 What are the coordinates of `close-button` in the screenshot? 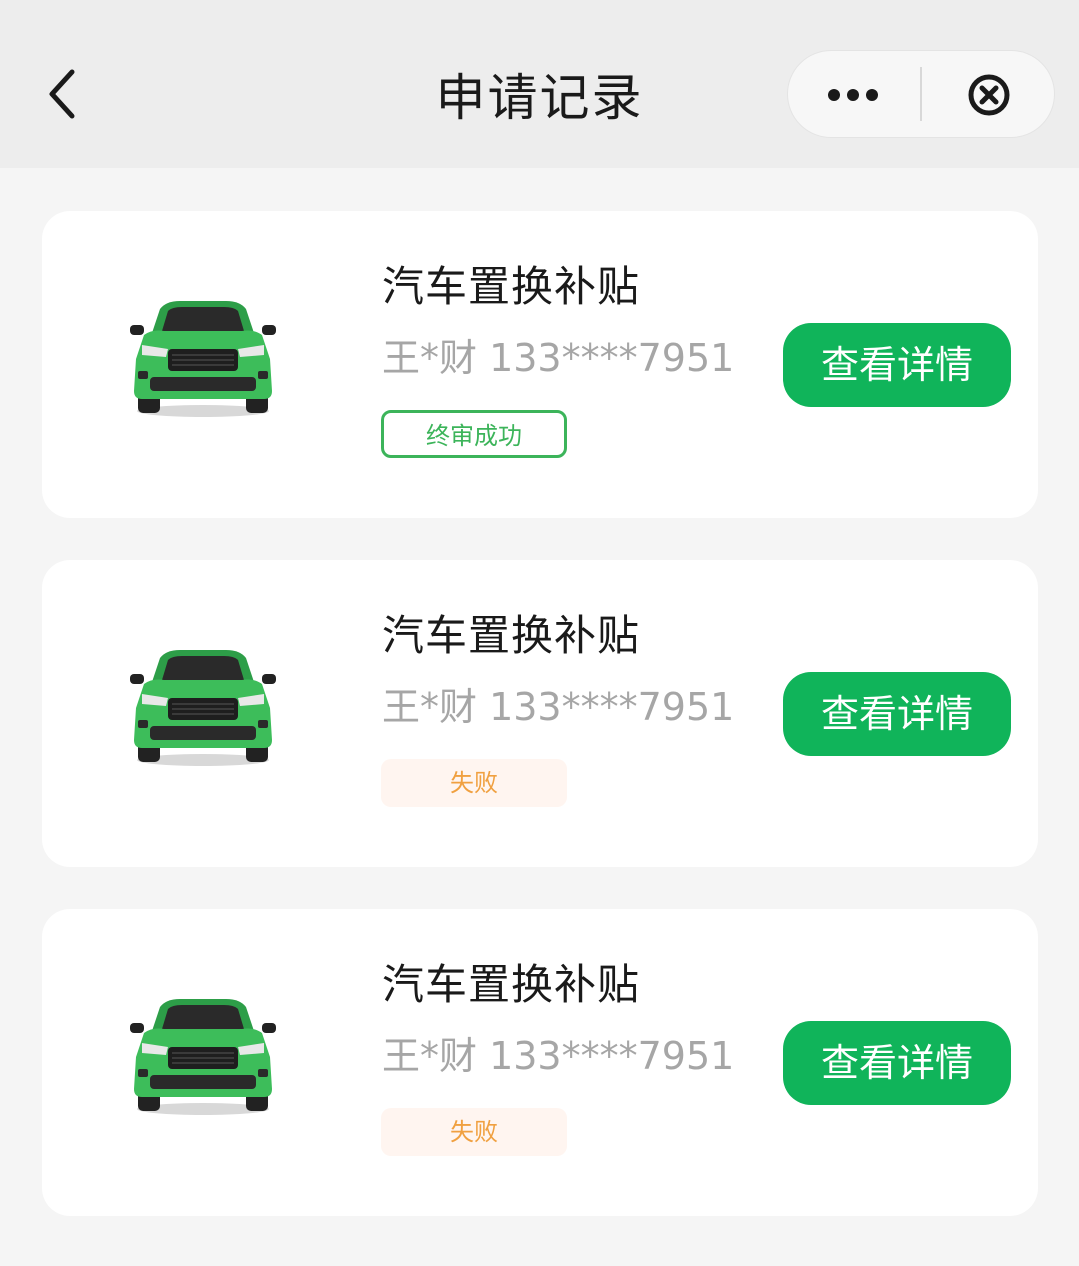 It's located at (988, 94).